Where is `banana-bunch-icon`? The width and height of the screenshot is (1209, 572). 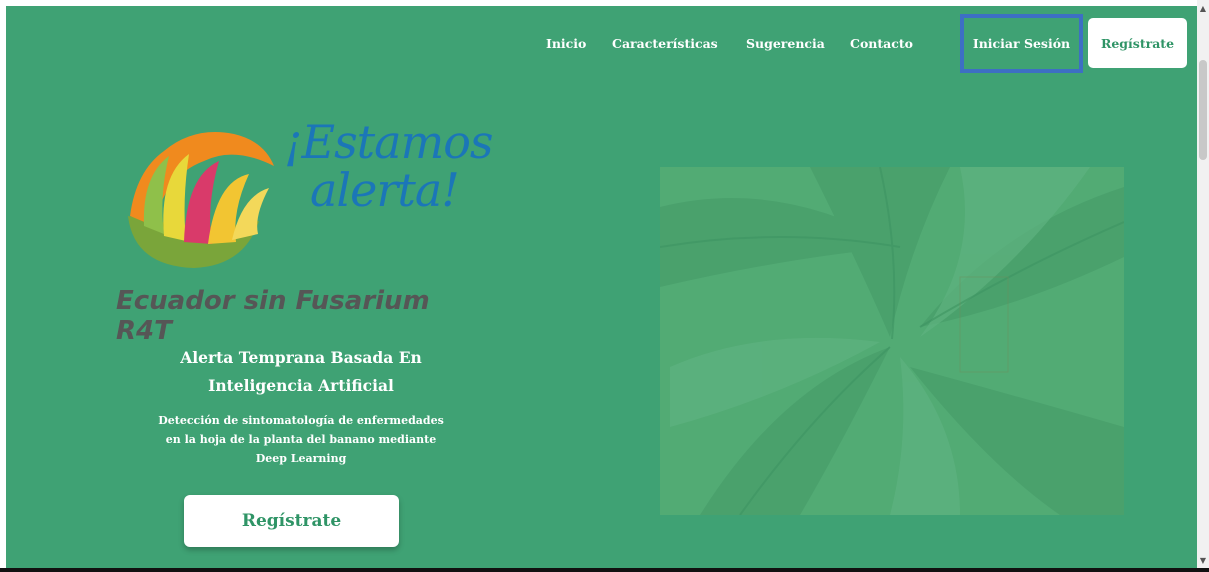 banana-bunch-icon is located at coordinates (201, 200).